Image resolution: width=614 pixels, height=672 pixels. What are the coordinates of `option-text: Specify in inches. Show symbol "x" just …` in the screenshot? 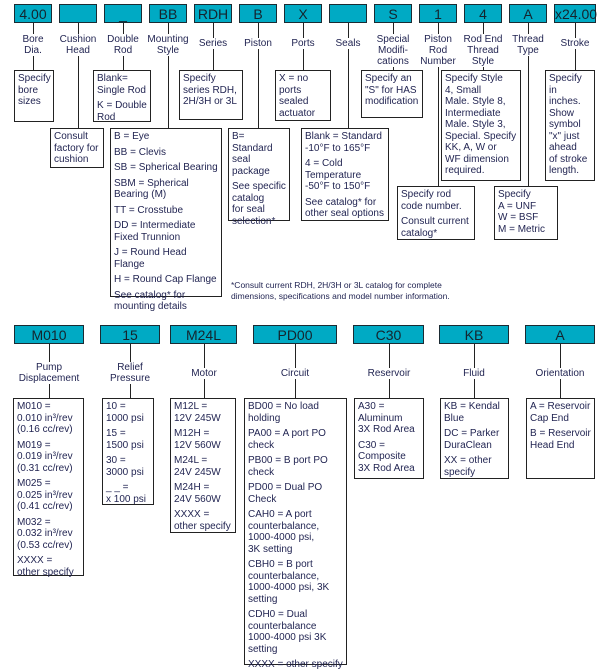 It's located at (568, 124).